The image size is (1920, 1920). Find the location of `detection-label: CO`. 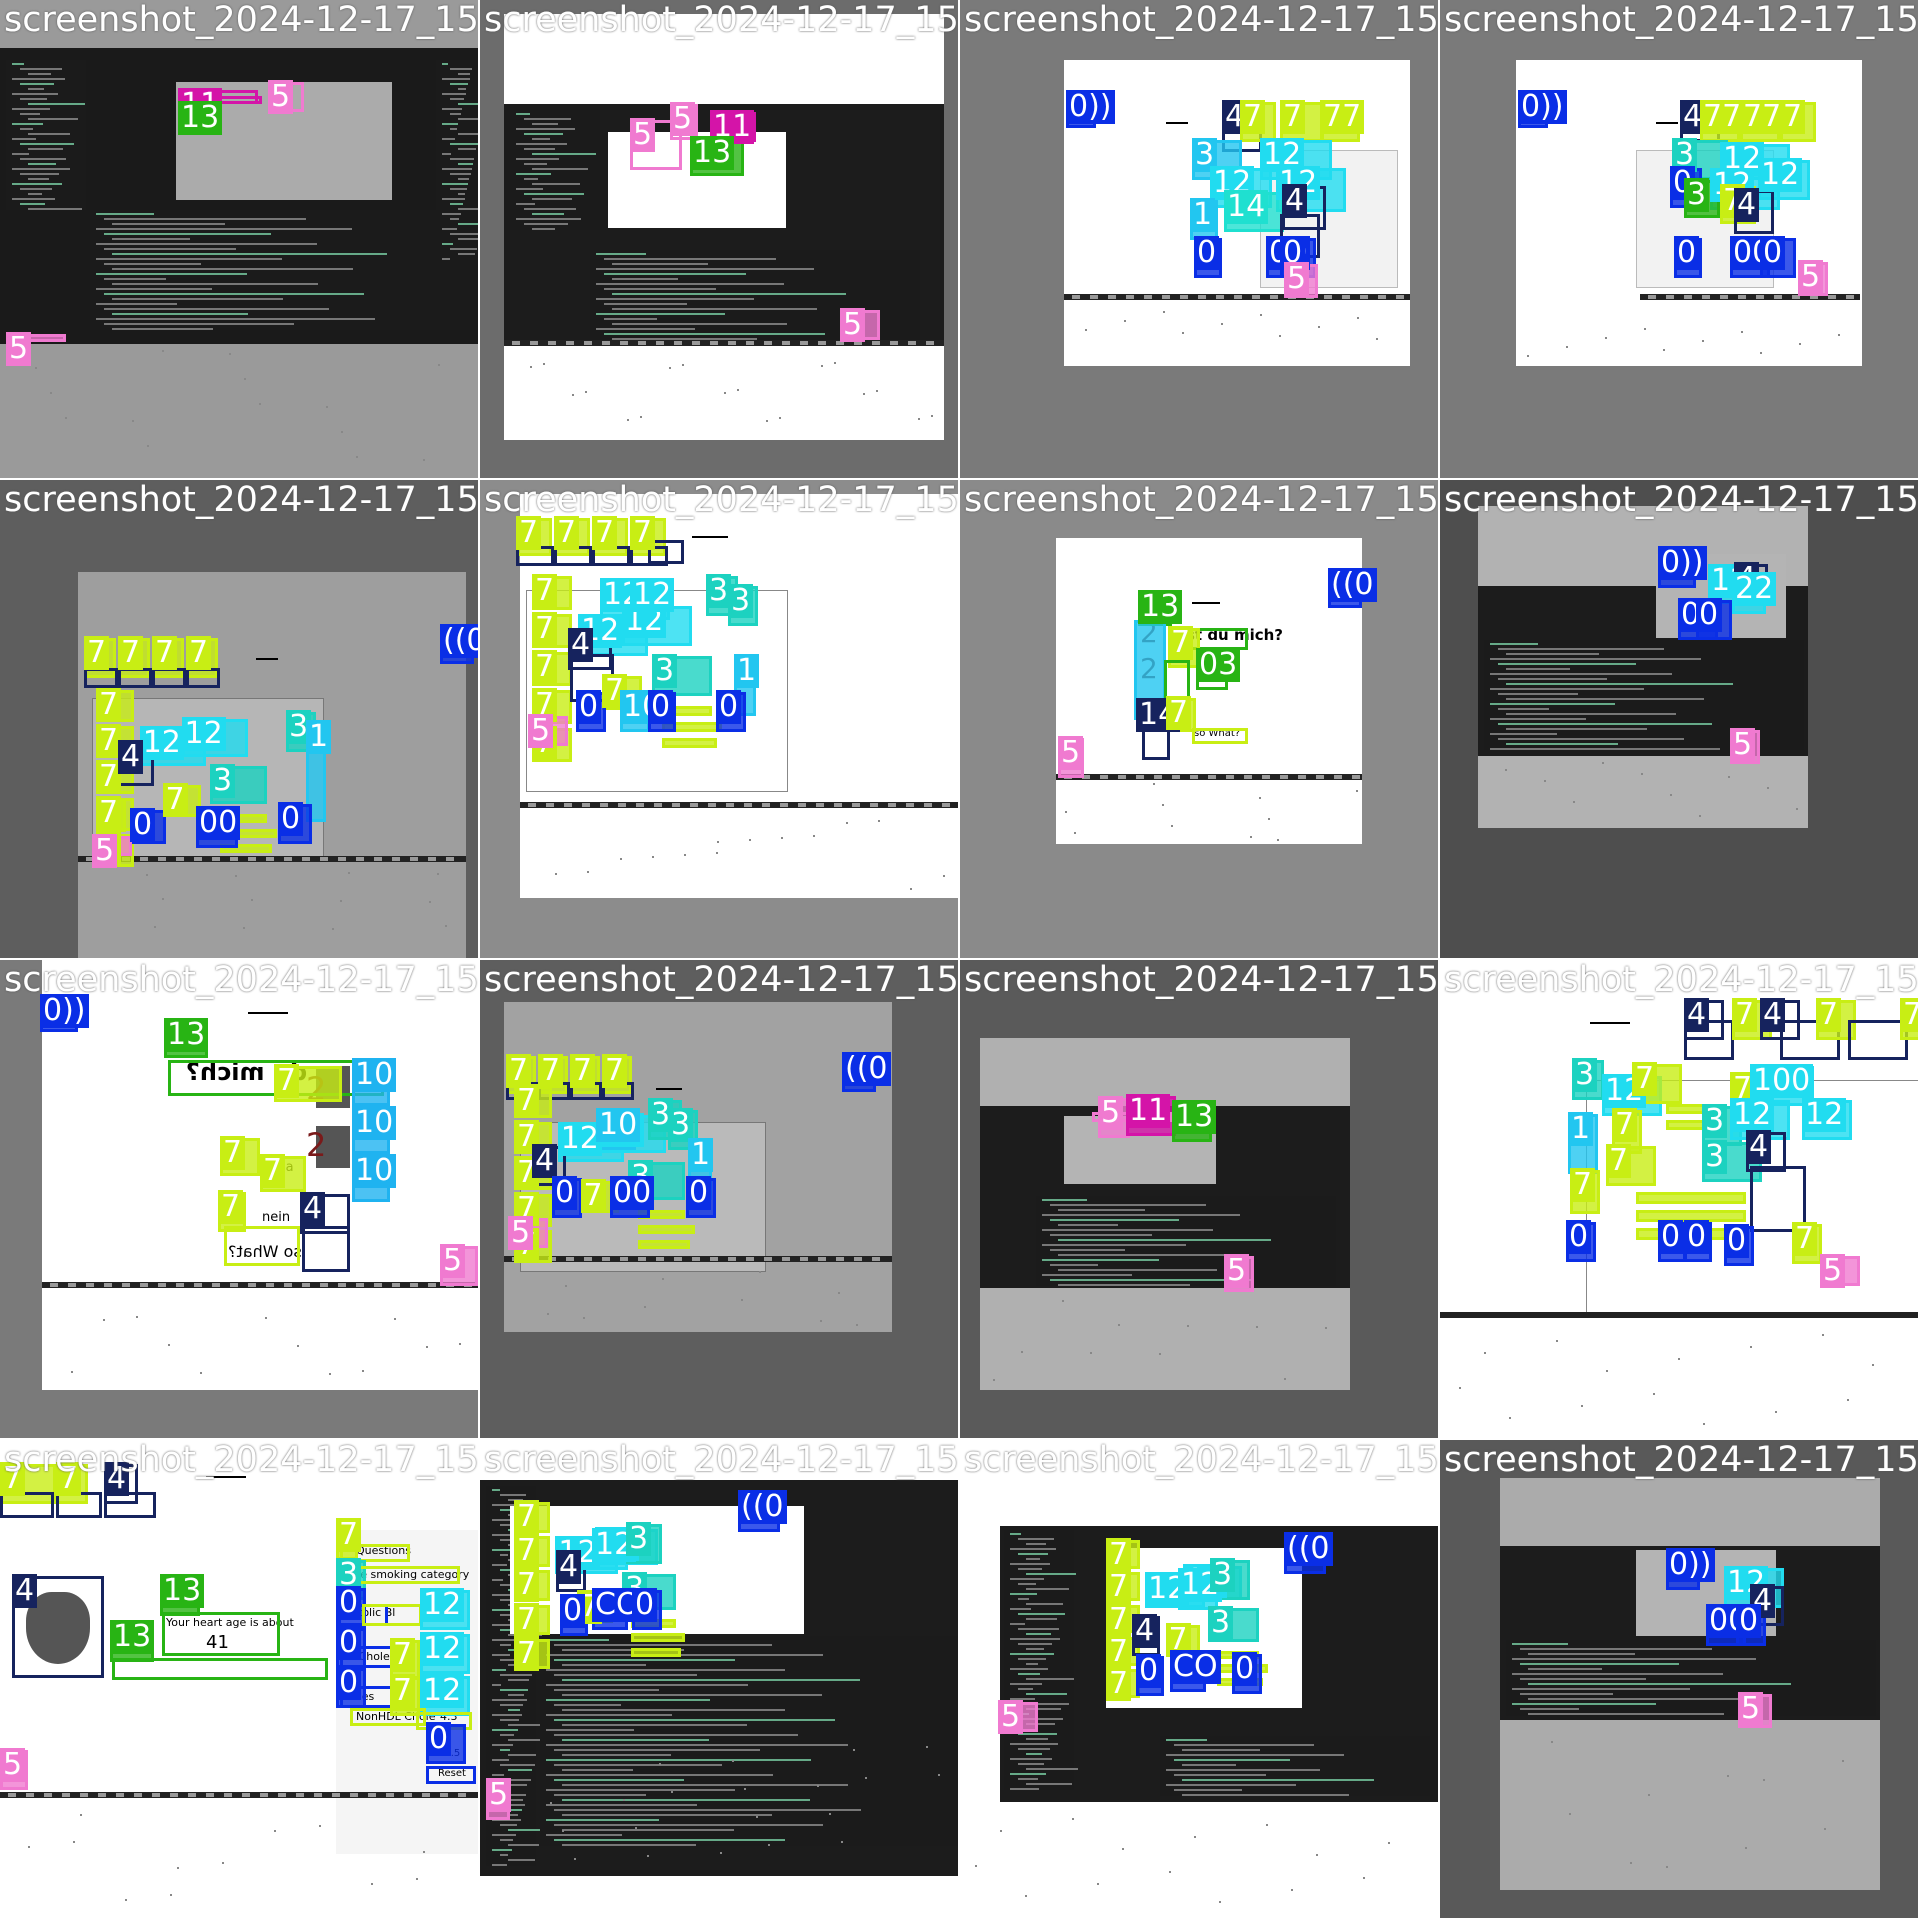

detection-label: CO is located at coordinates (1195, 1667).